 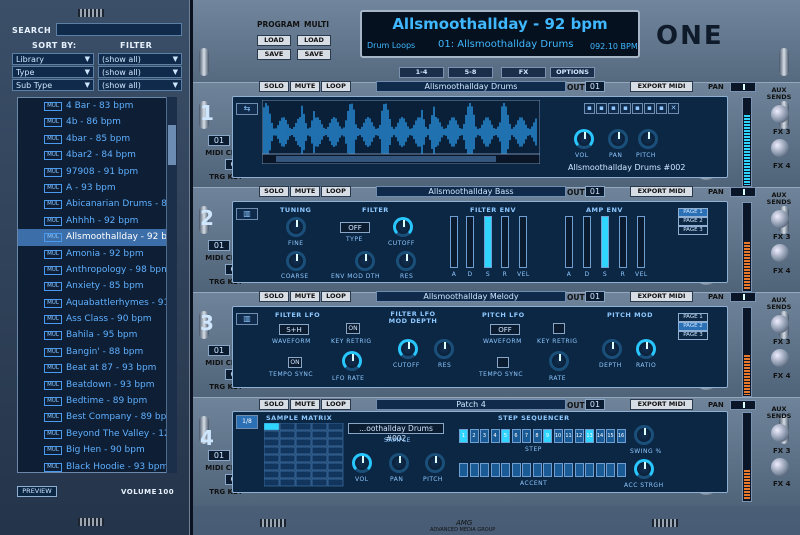 I want to click on pitch-key-retrig-toggle, so click(x=559, y=328).